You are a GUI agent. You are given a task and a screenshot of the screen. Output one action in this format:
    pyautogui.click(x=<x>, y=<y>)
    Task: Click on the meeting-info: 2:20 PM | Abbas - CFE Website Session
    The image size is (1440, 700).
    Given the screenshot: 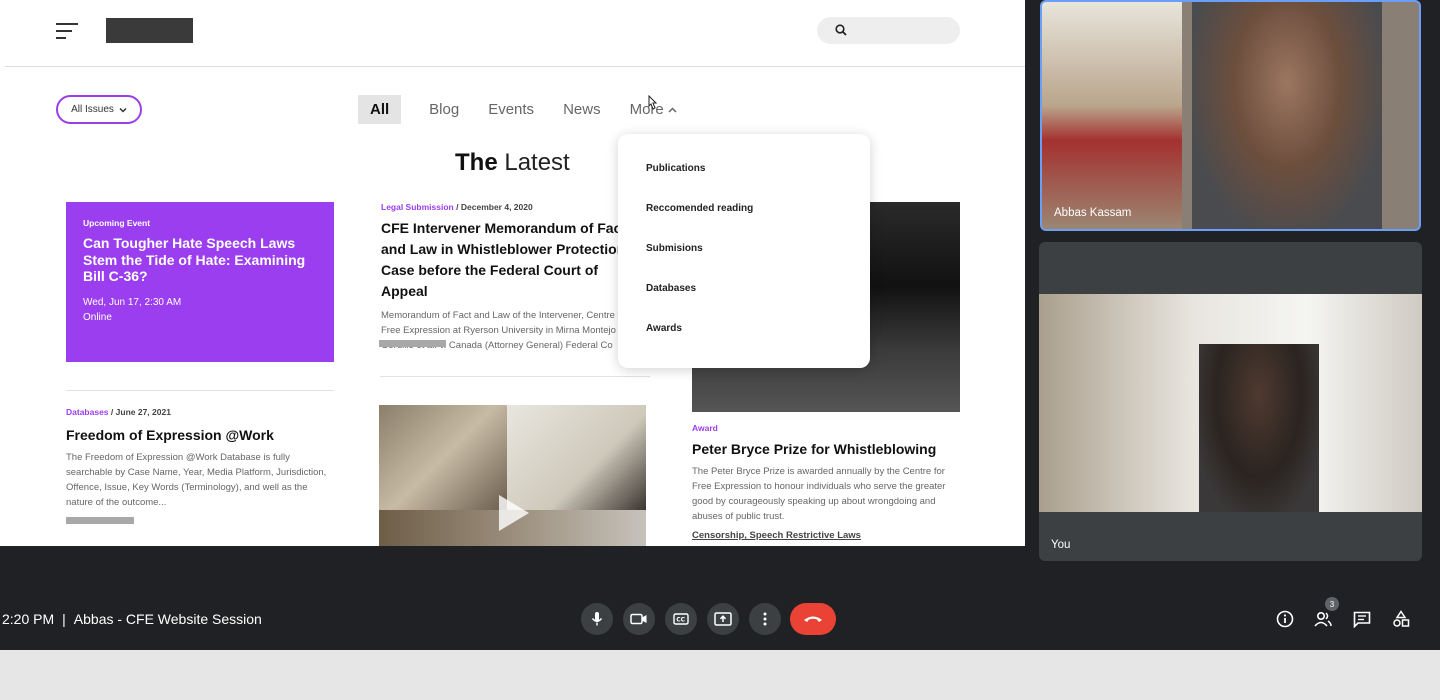 What is the action you would take?
    pyautogui.click(x=132, y=619)
    